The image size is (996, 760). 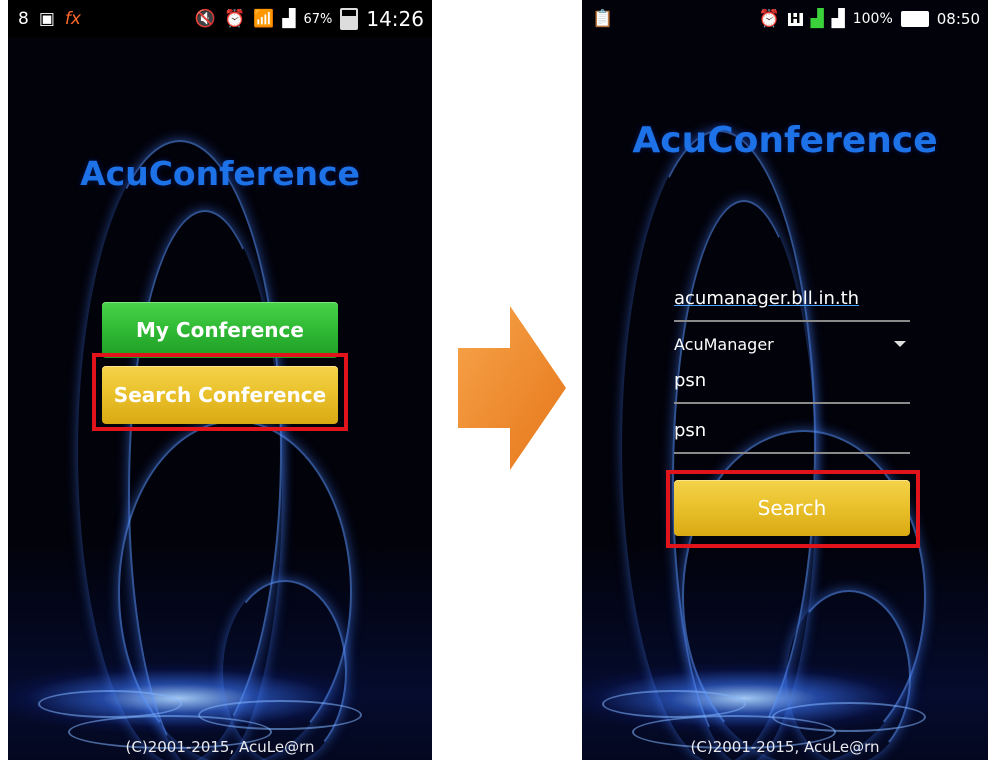 What do you see at coordinates (46, 18) in the screenshot?
I see `gallery-icon: ▣` at bounding box center [46, 18].